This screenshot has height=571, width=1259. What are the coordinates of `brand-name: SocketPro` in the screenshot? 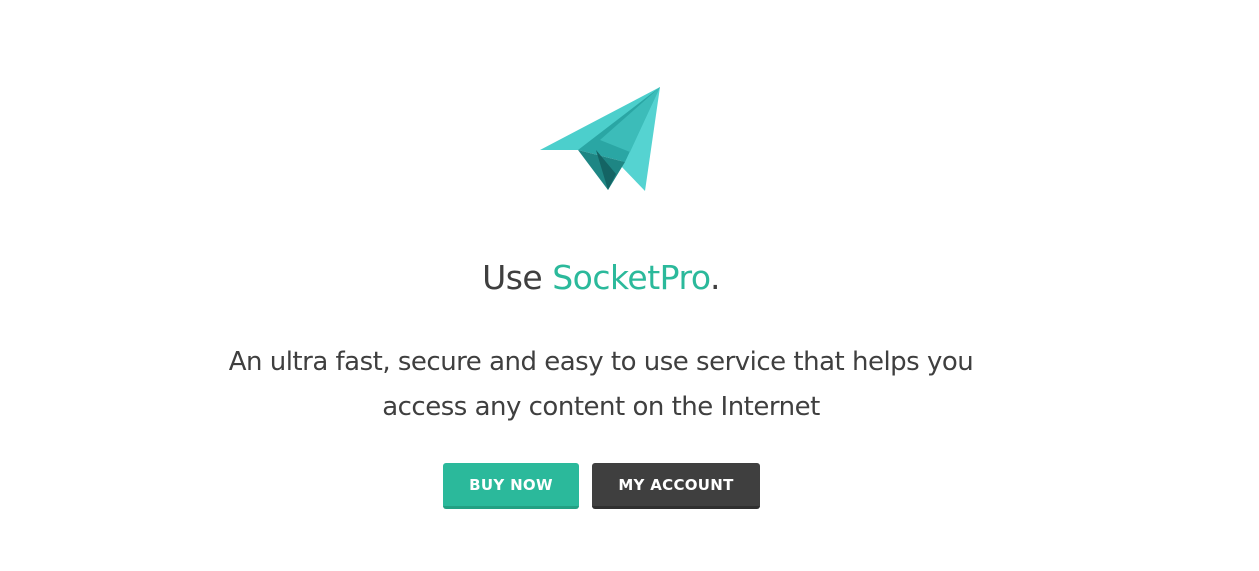 It's located at (631, 277).